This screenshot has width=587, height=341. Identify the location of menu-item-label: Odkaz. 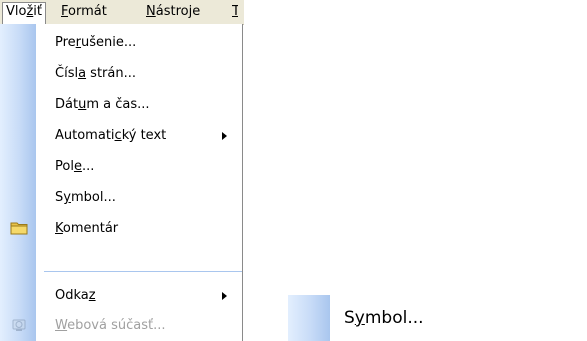
(75, 295).